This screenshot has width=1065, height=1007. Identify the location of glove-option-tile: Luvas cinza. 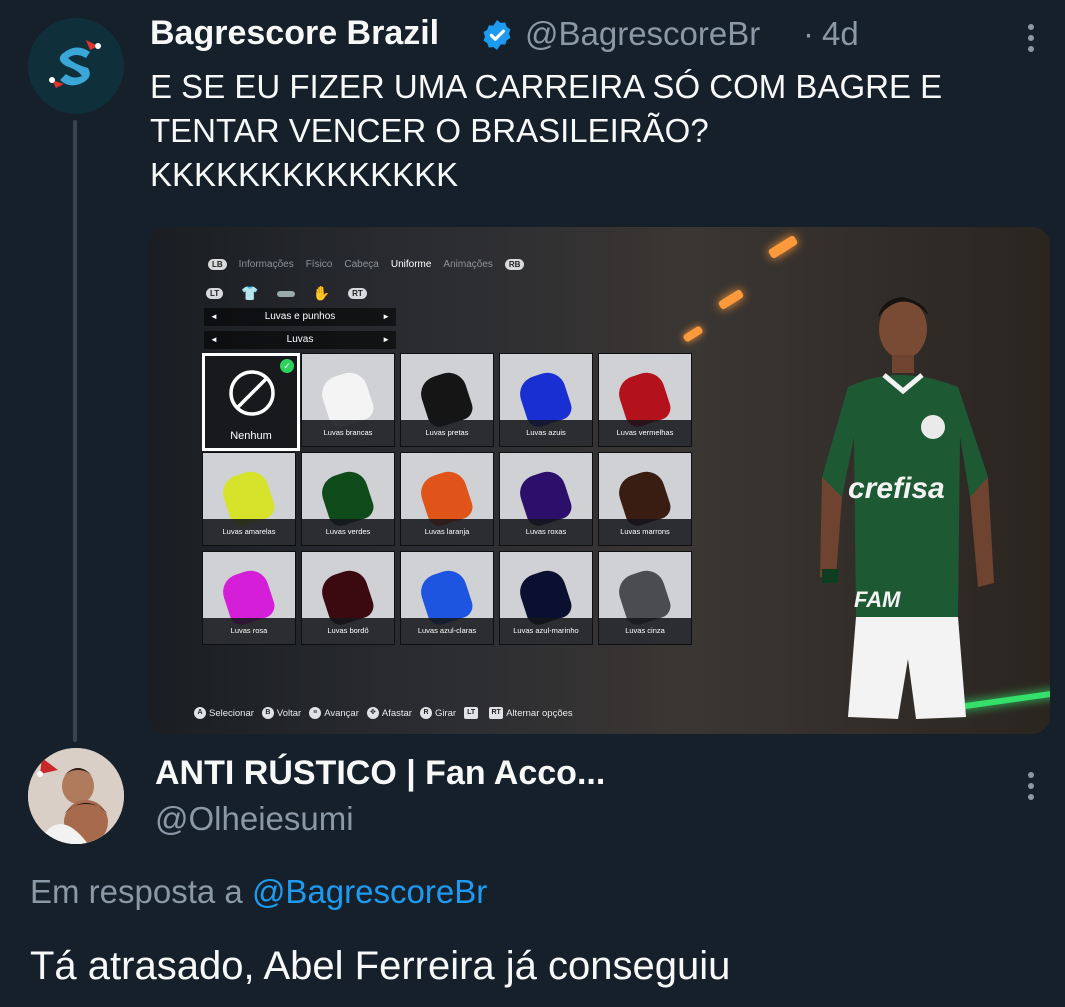
(645, 598).